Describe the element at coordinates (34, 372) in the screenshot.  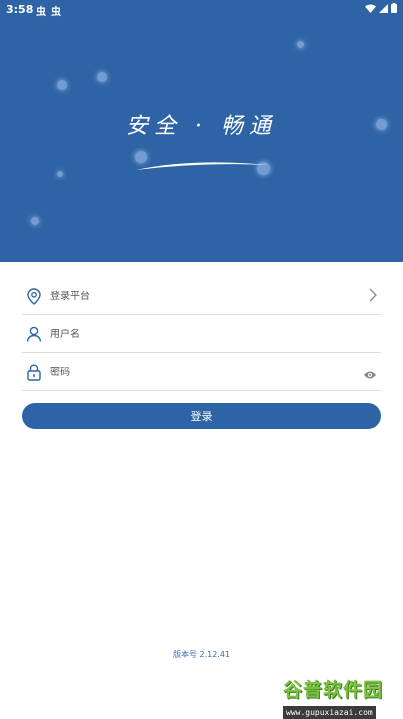
I see `lock-icon` at that location.